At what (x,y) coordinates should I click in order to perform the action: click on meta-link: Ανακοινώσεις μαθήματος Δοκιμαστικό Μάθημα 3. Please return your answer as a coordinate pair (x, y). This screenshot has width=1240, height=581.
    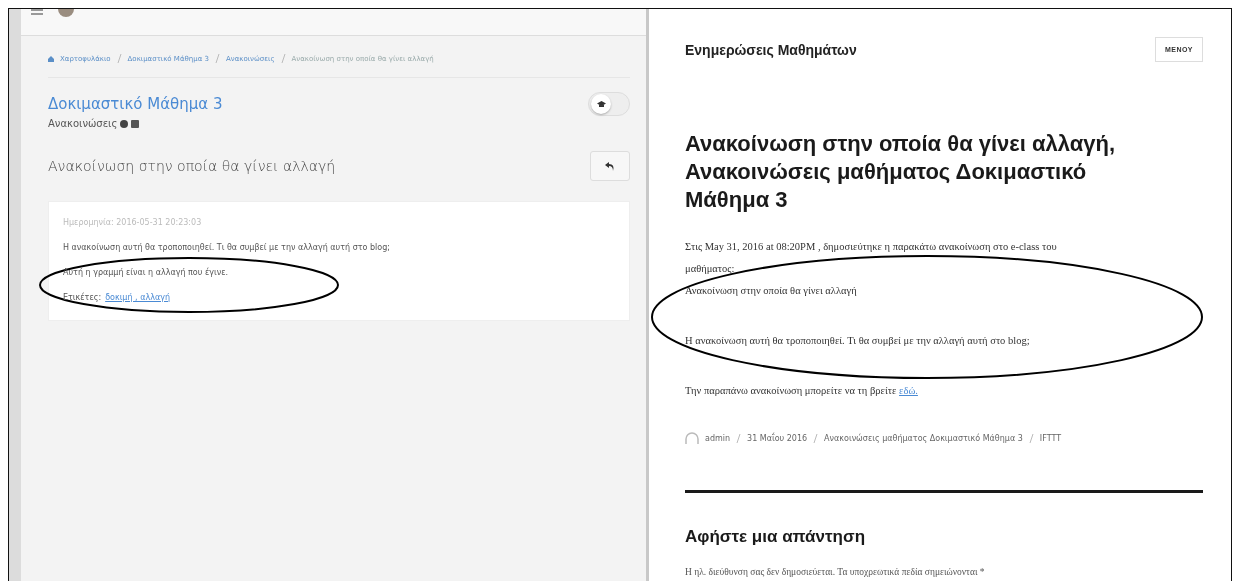
    Looking at the image, I should click on (923, 438).